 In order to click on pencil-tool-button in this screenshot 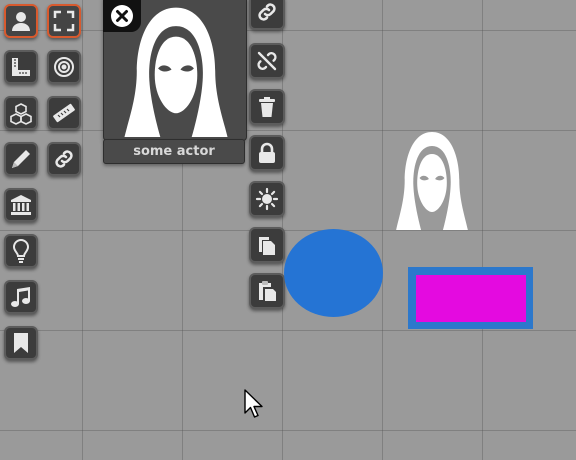, I will do `click(21, 159)`.